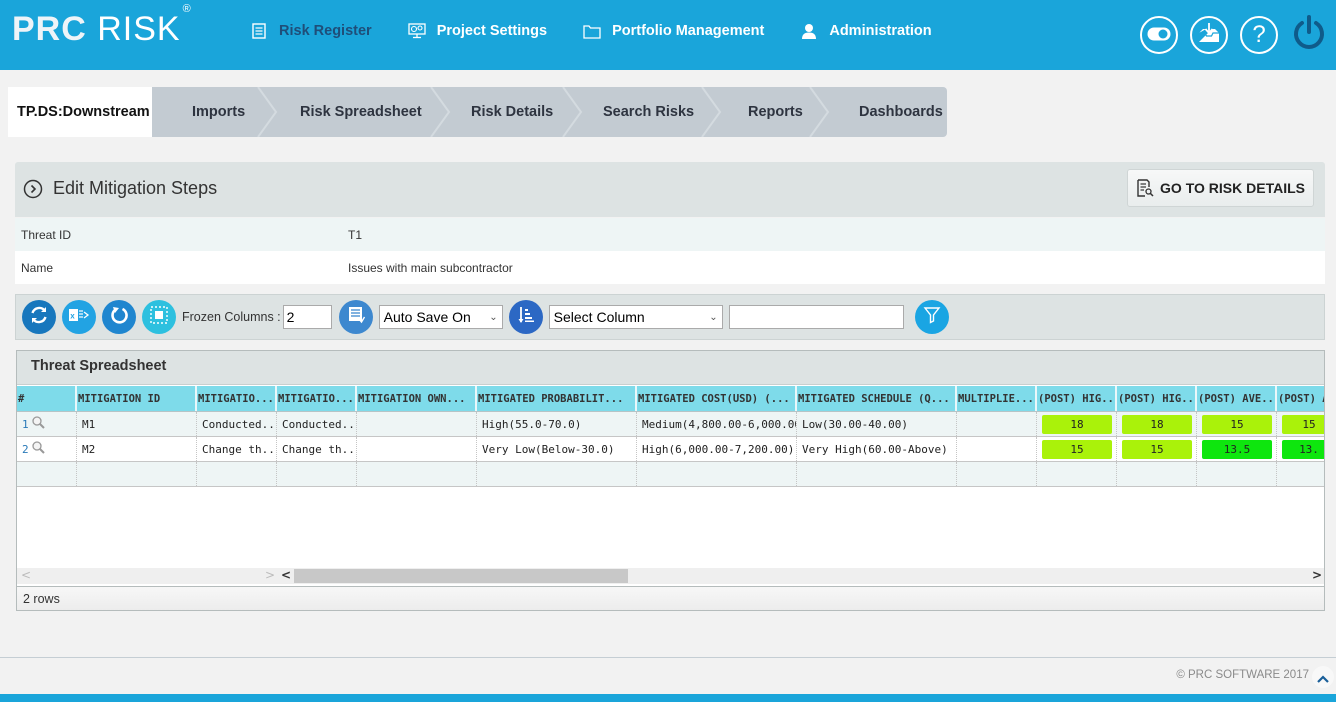 This screenshot has height=702, width=1336. I want to click on column-header: MITIGATION ID, so click(137, 398).